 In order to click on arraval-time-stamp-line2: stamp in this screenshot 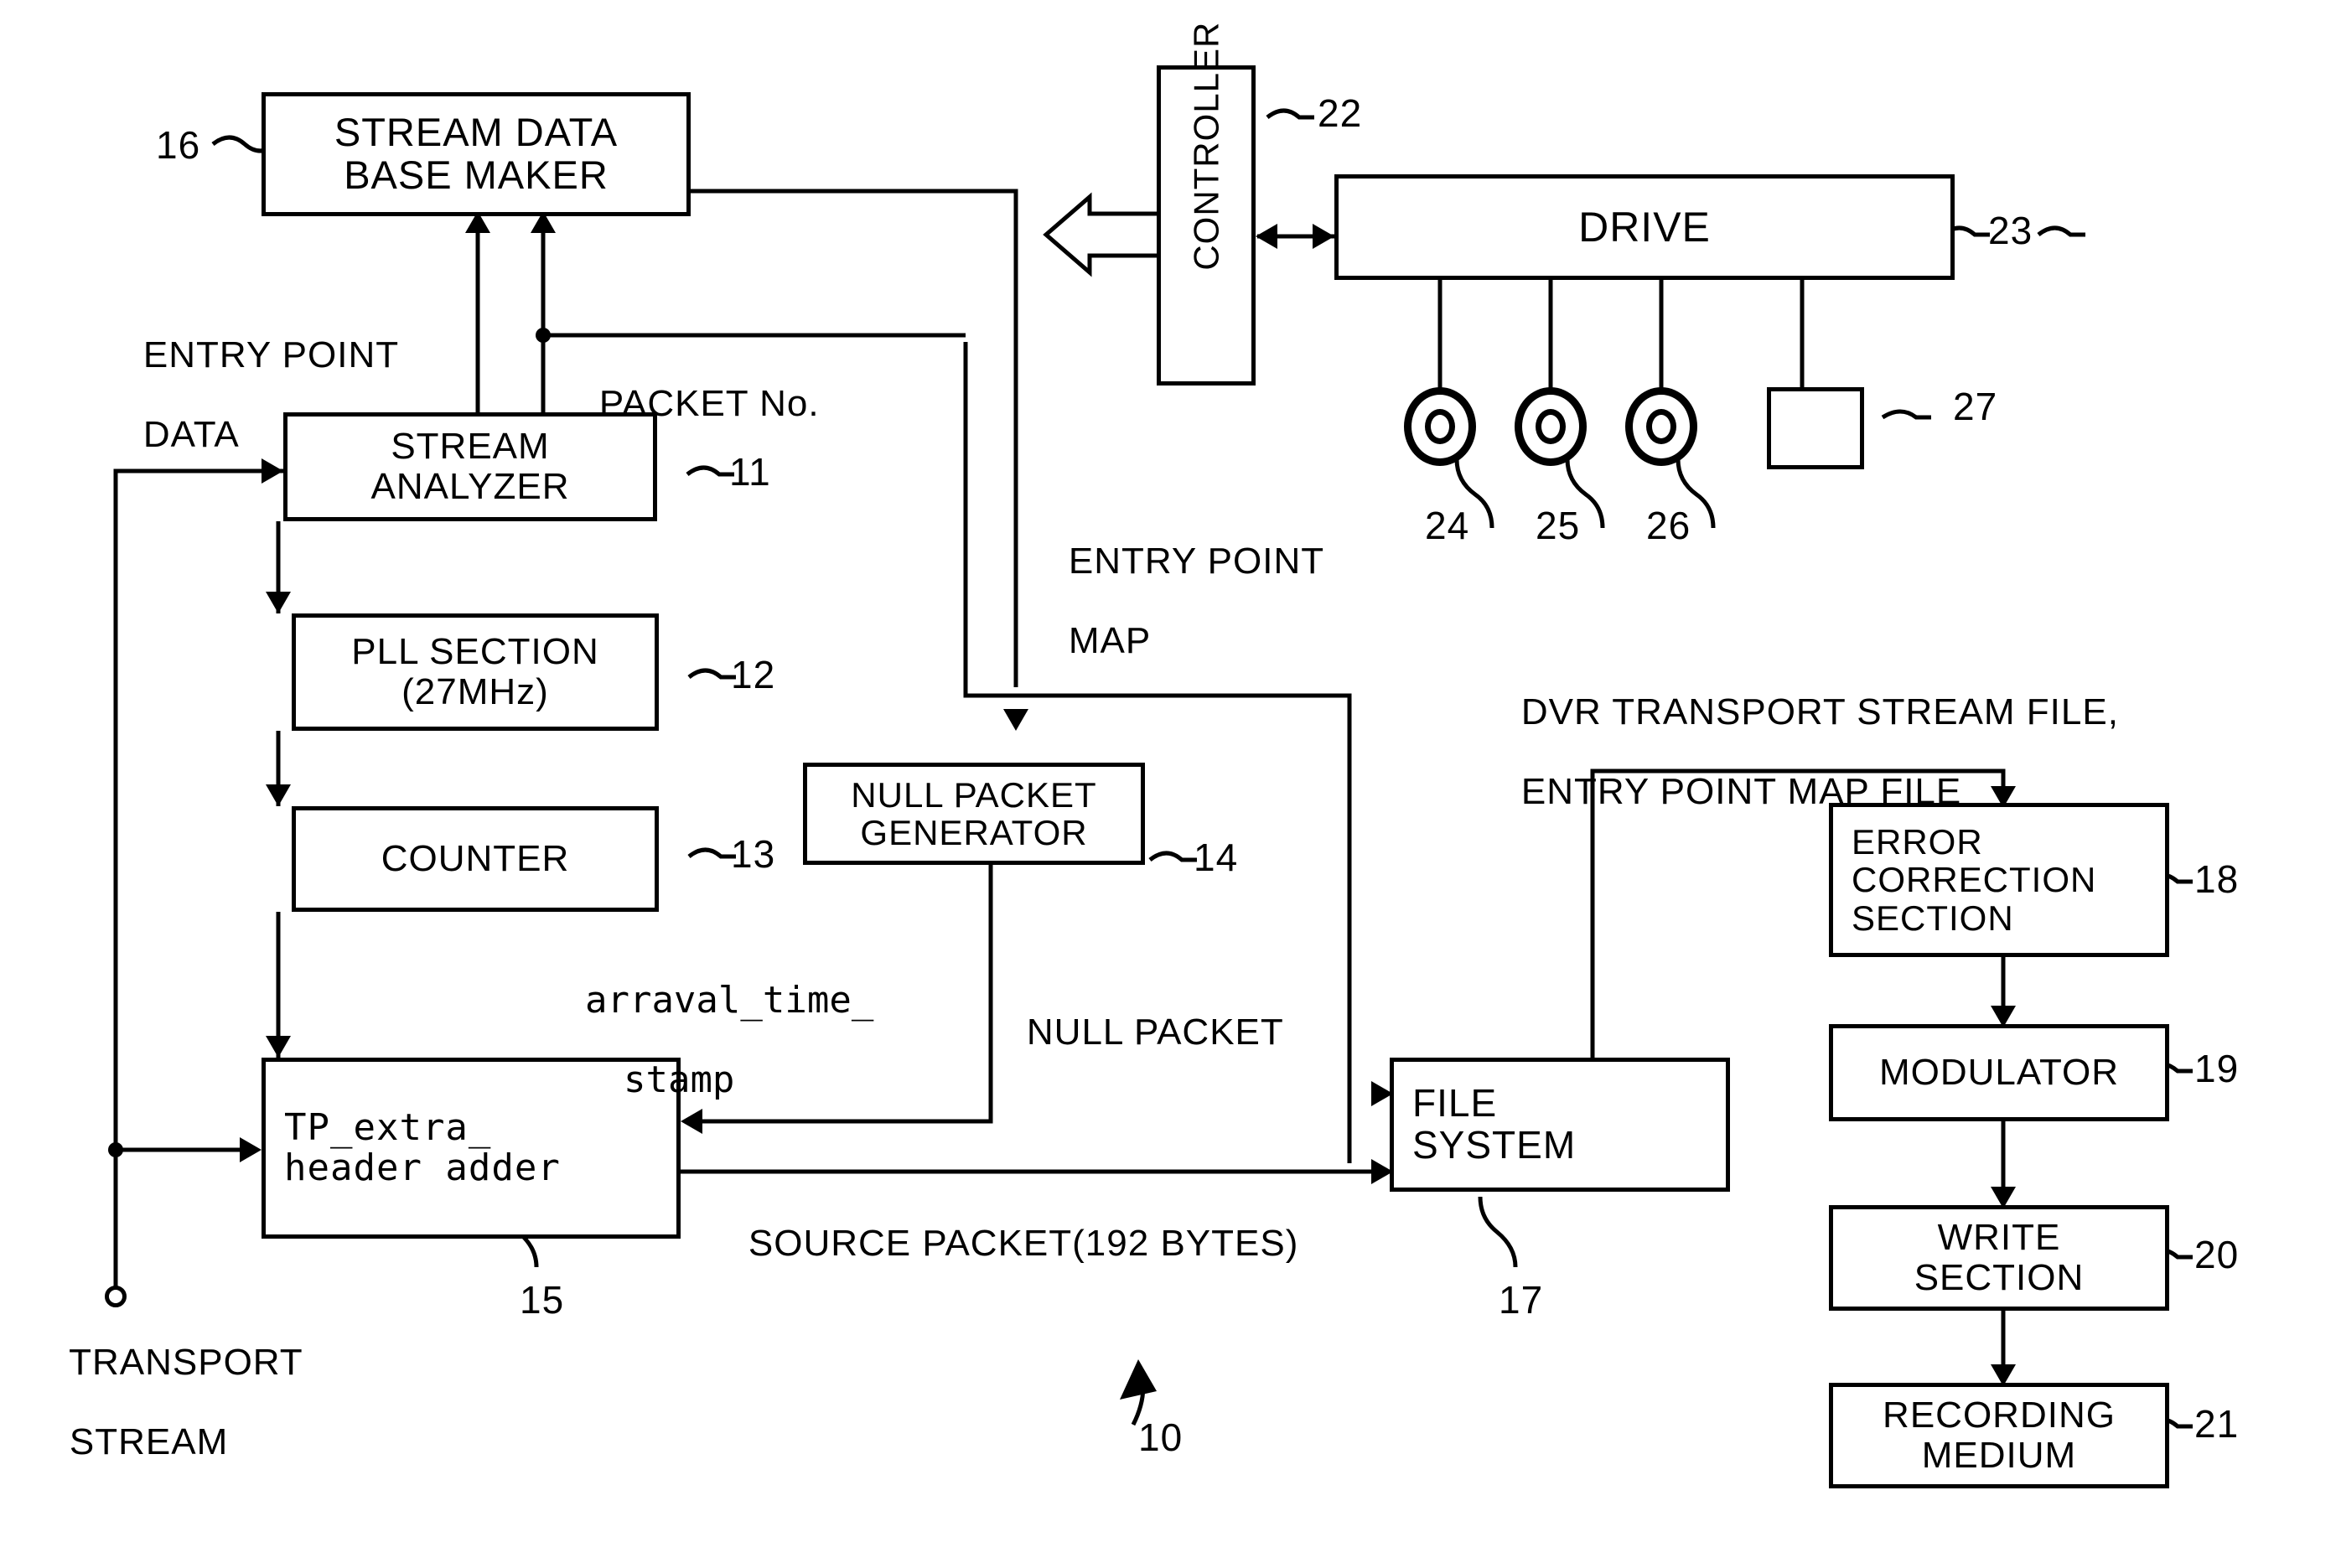, I will do `click(679, 1079)`.